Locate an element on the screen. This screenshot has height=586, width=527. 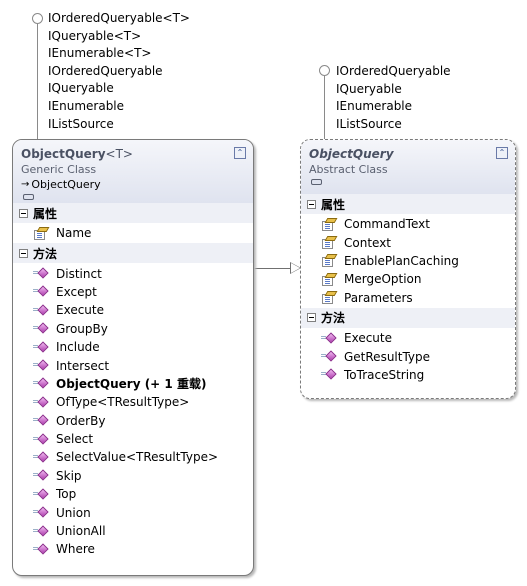
method-item: ObjectQuery (+ 1 重载) is located at coordinates (133, 384).